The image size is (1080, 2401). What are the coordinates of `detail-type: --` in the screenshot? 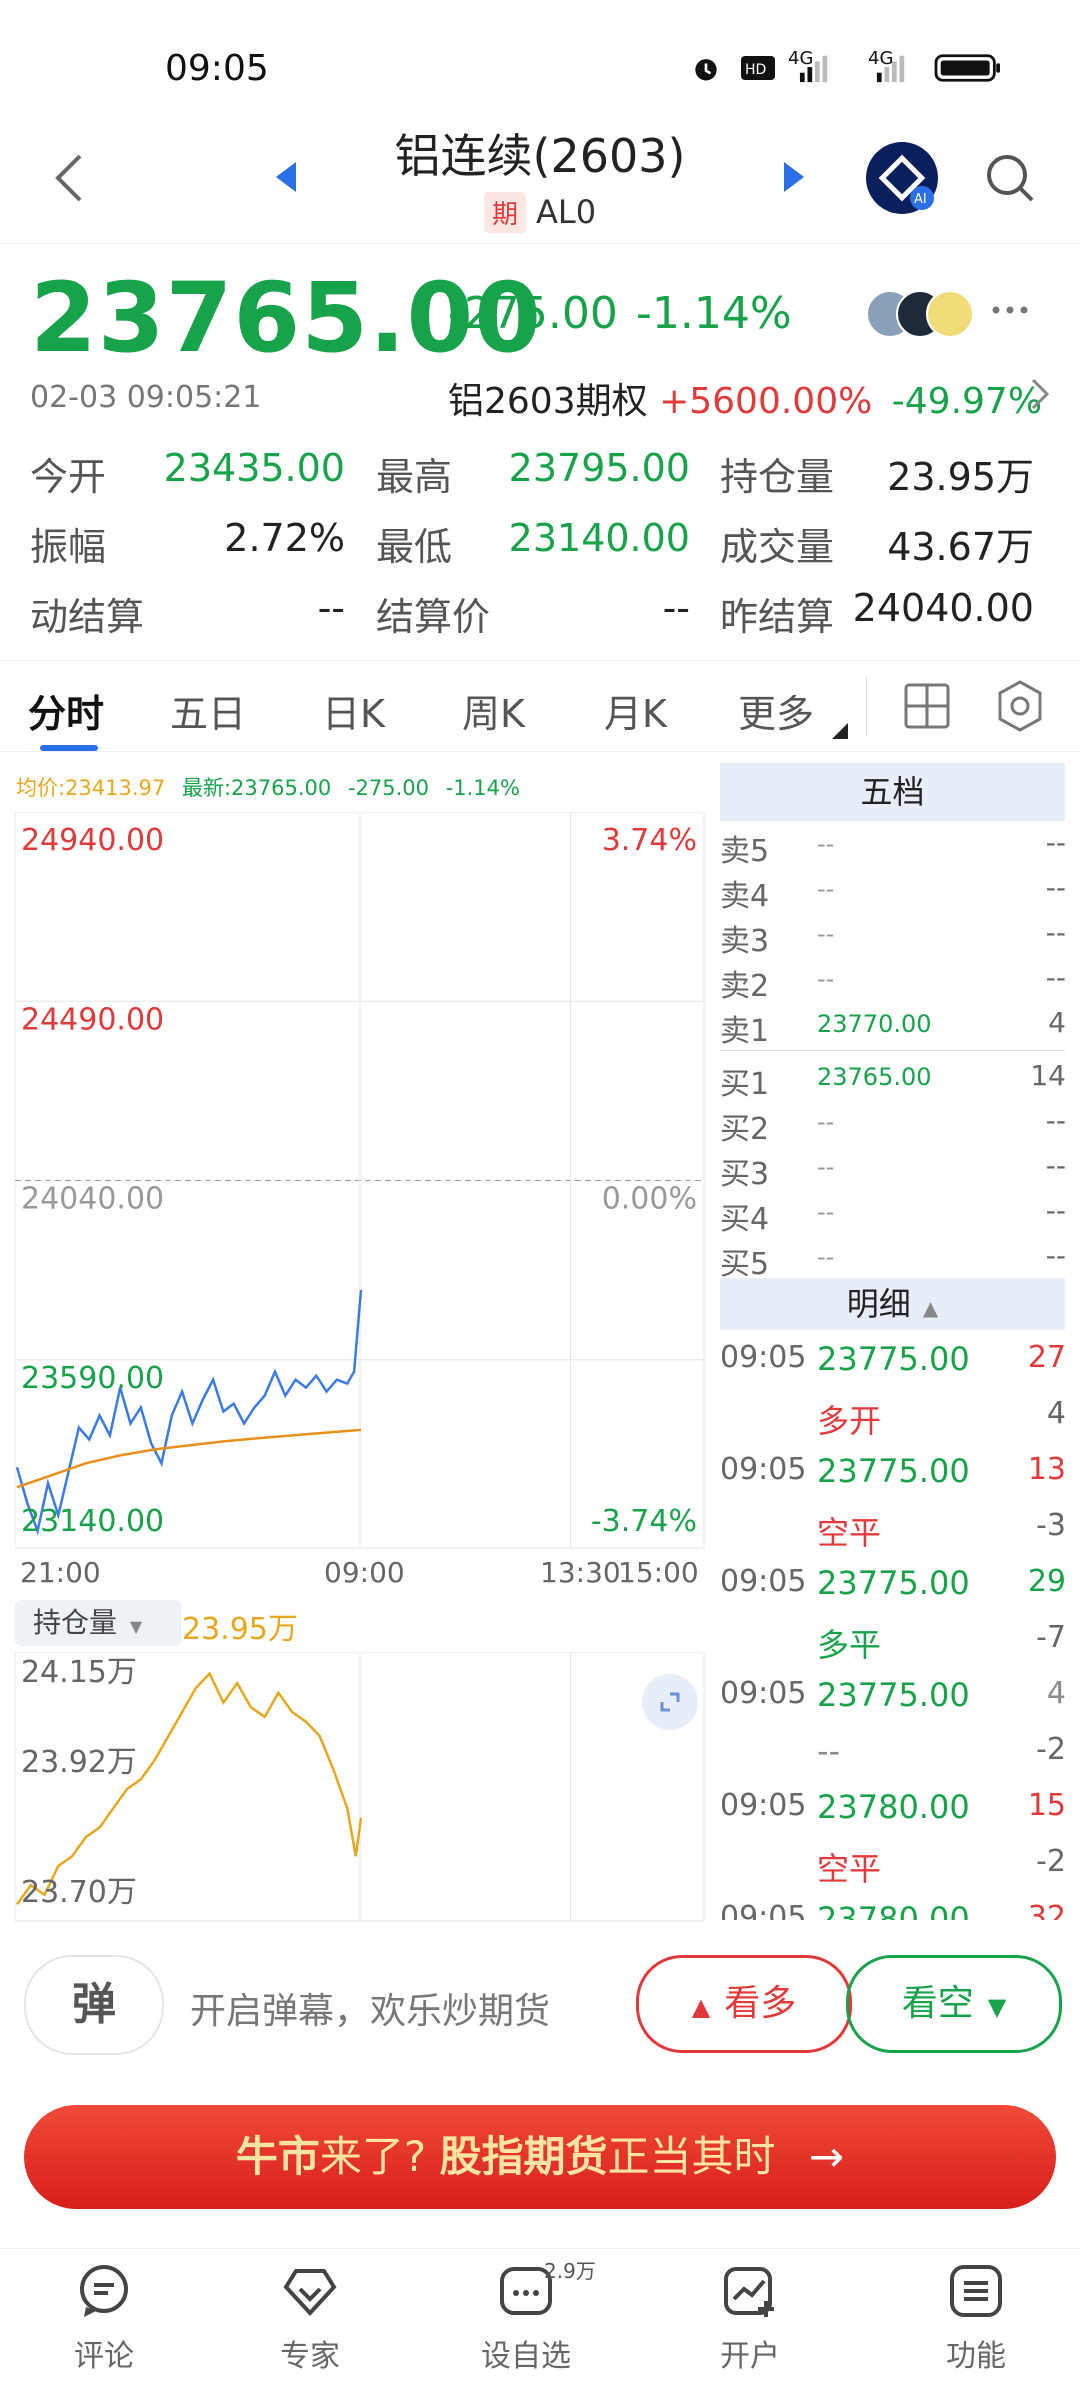 It's located at (829, 1751).